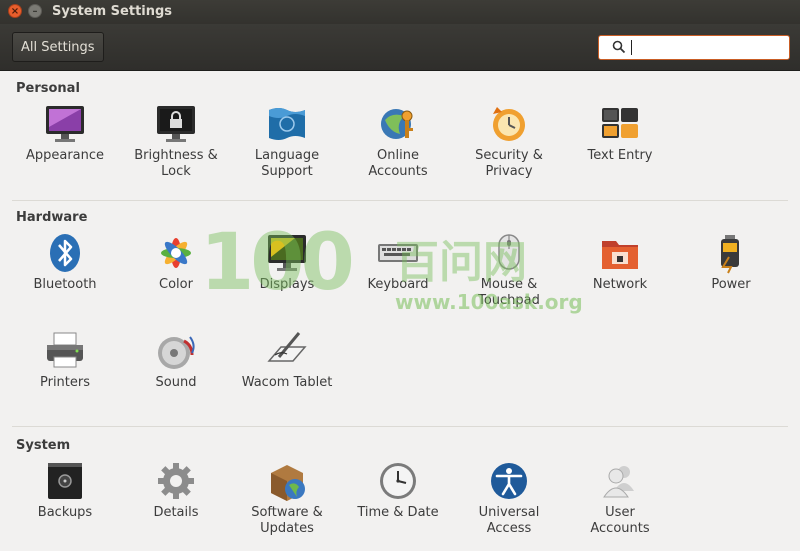 The height and width of the screenshot is (551, 800). I want to click on appearance-icon, so click(65, 124).